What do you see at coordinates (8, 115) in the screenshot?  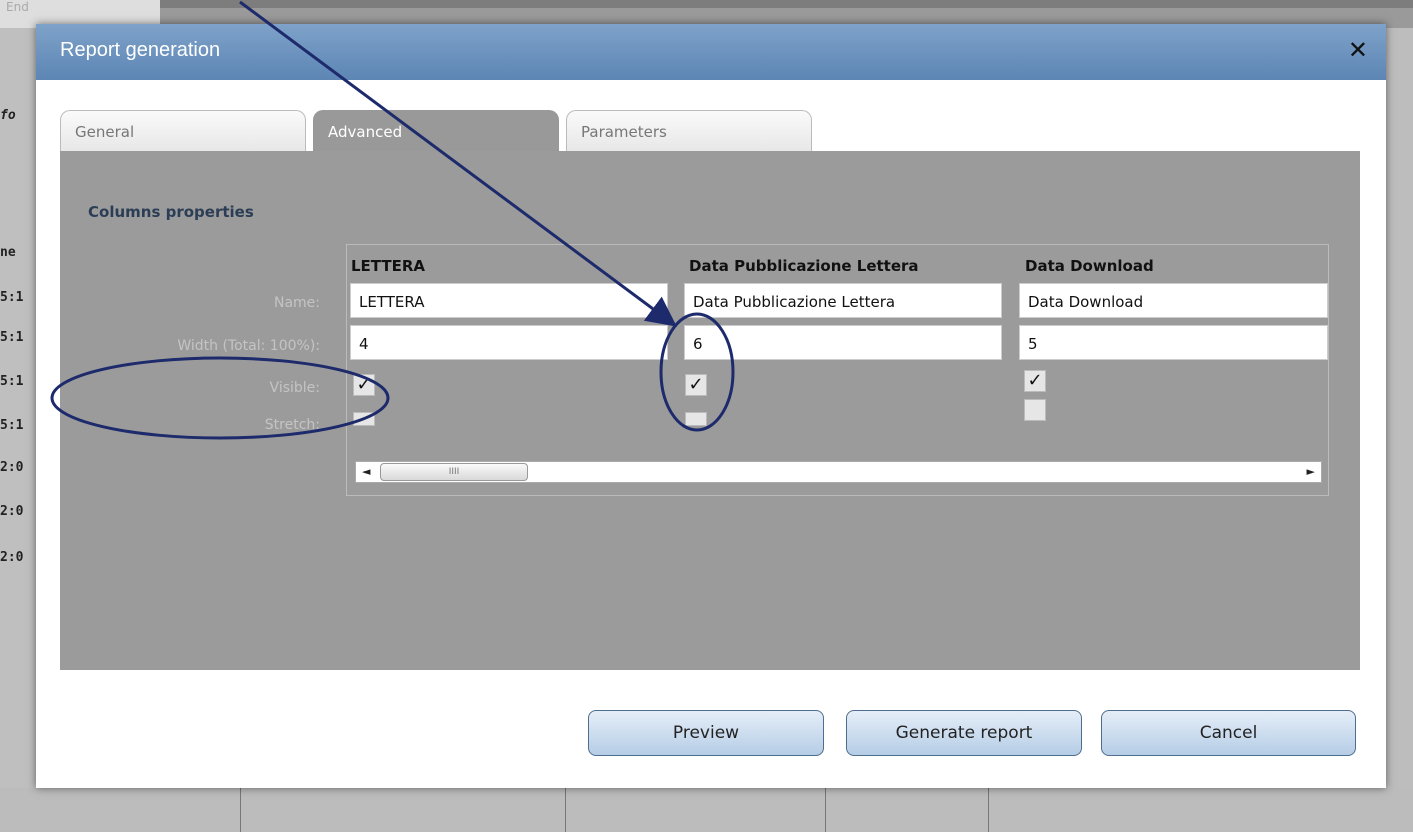 I see `background-fragment-label: fo` at bounding box center [8, 115].